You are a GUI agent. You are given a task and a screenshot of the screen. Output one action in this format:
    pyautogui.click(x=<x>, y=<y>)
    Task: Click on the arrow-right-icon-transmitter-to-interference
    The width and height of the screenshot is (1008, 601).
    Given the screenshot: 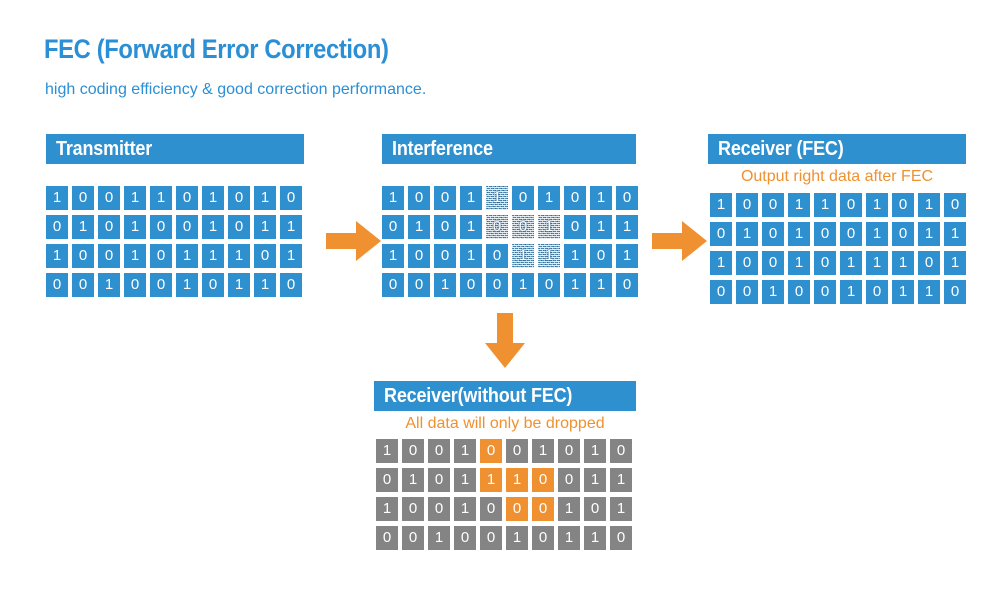 What is the action you would take?
    pyautogui.click(x=353, y=241)
    